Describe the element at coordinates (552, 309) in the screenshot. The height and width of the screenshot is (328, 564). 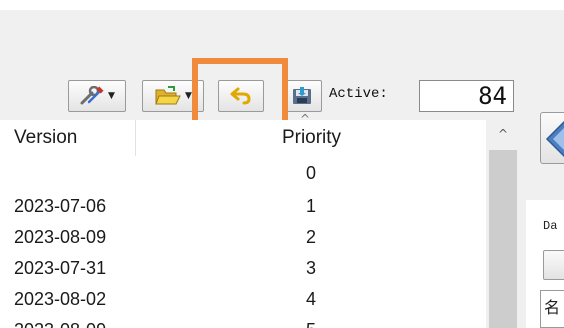
I see `right-panel-field: 名` at that location.